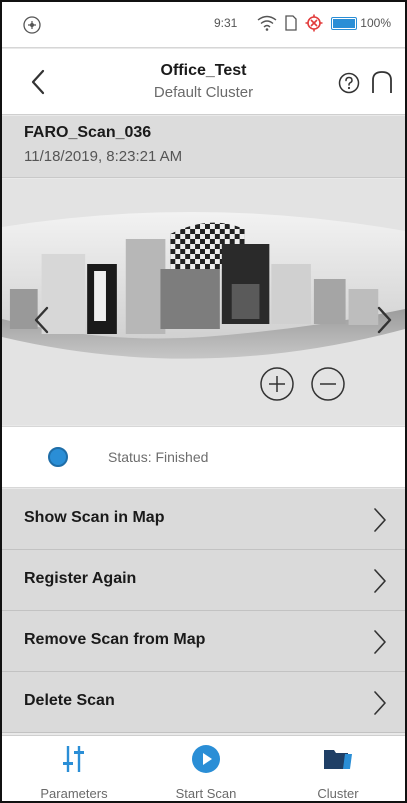  I want to click on sim-icon, so click(291, 23).